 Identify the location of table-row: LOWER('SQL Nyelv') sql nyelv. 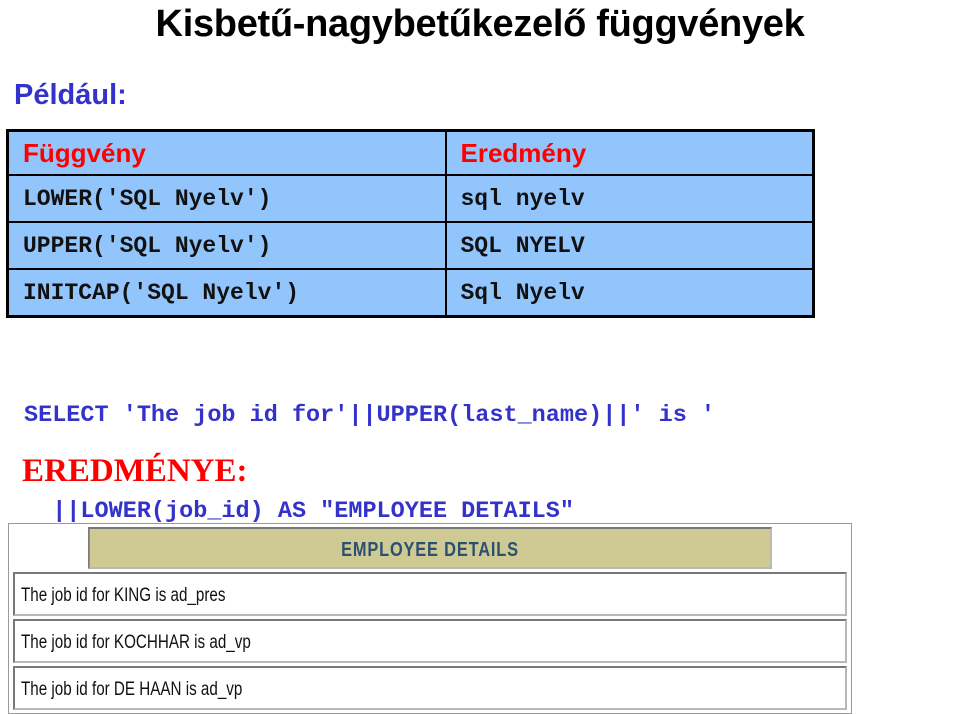
(410, 198).